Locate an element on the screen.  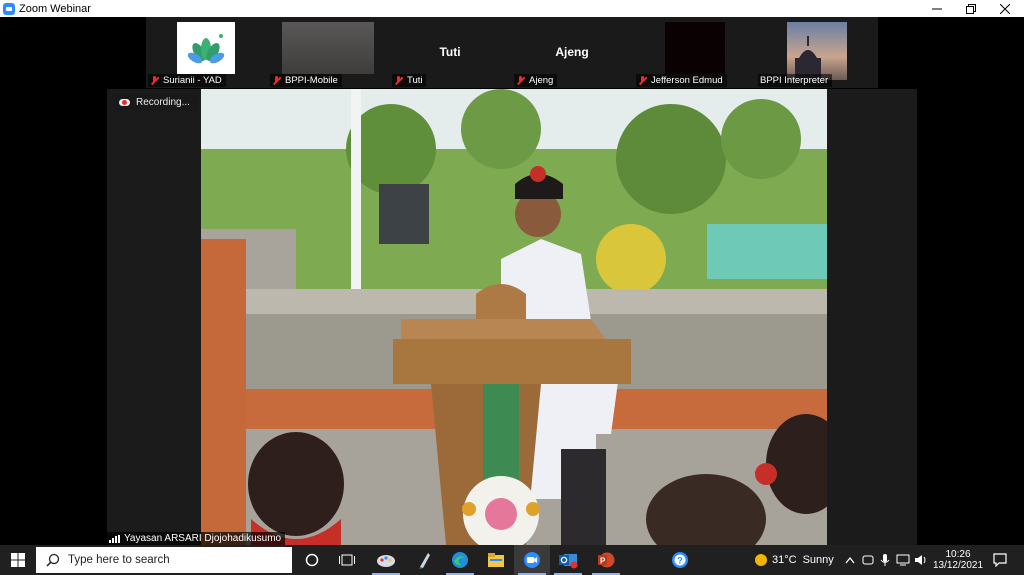
clock-date: 13/12/2021 is located at coordinates (958, 565).